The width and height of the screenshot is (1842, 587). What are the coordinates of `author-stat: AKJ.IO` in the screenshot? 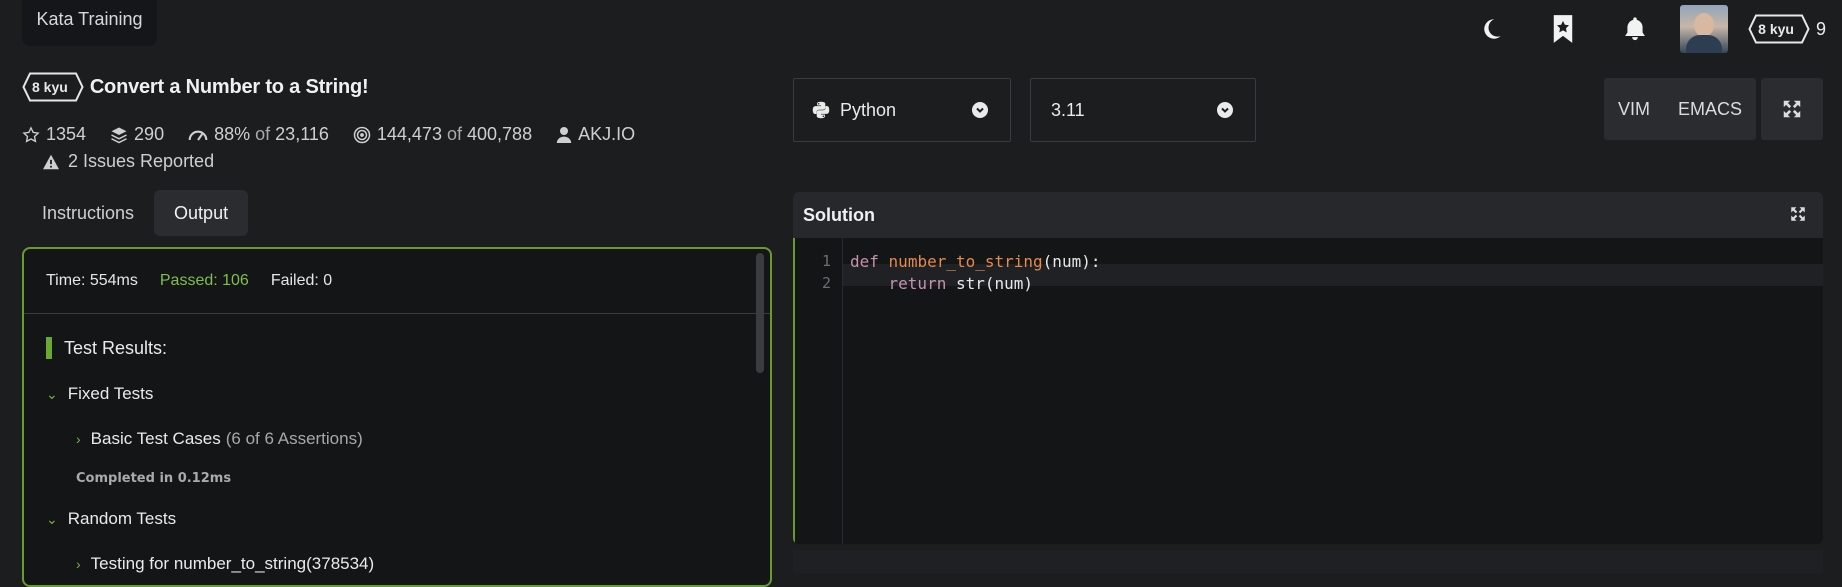 It's located at (595, 134).